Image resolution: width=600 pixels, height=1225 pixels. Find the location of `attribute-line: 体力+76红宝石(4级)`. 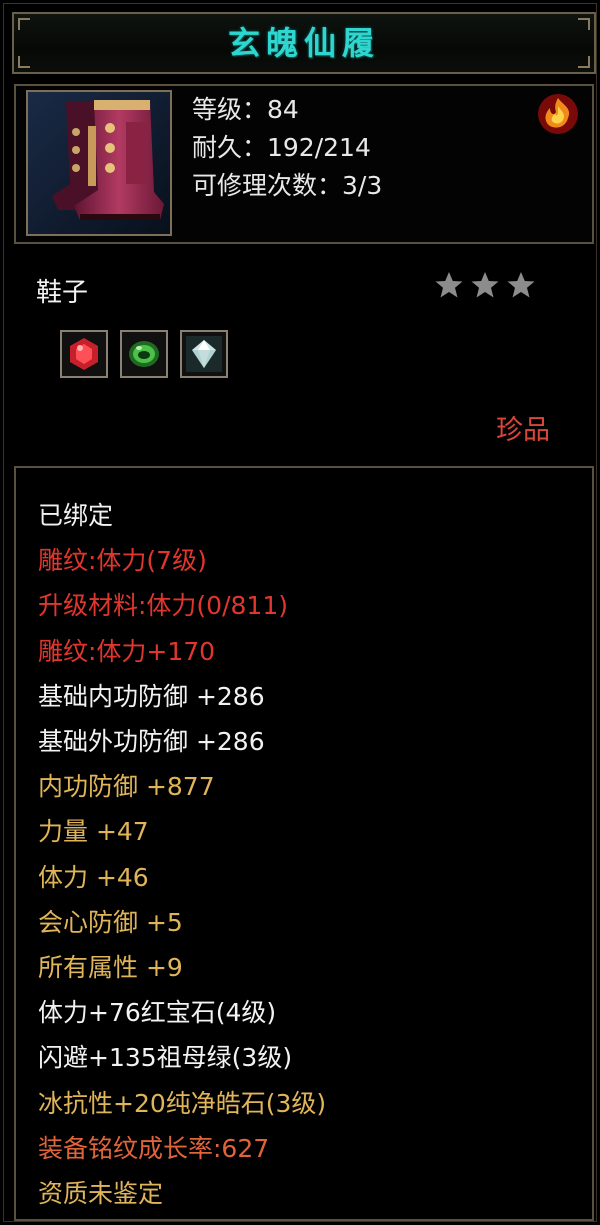

attribute-line: 体力+76红宝石(4级) is located at coordinates (157, 1013).